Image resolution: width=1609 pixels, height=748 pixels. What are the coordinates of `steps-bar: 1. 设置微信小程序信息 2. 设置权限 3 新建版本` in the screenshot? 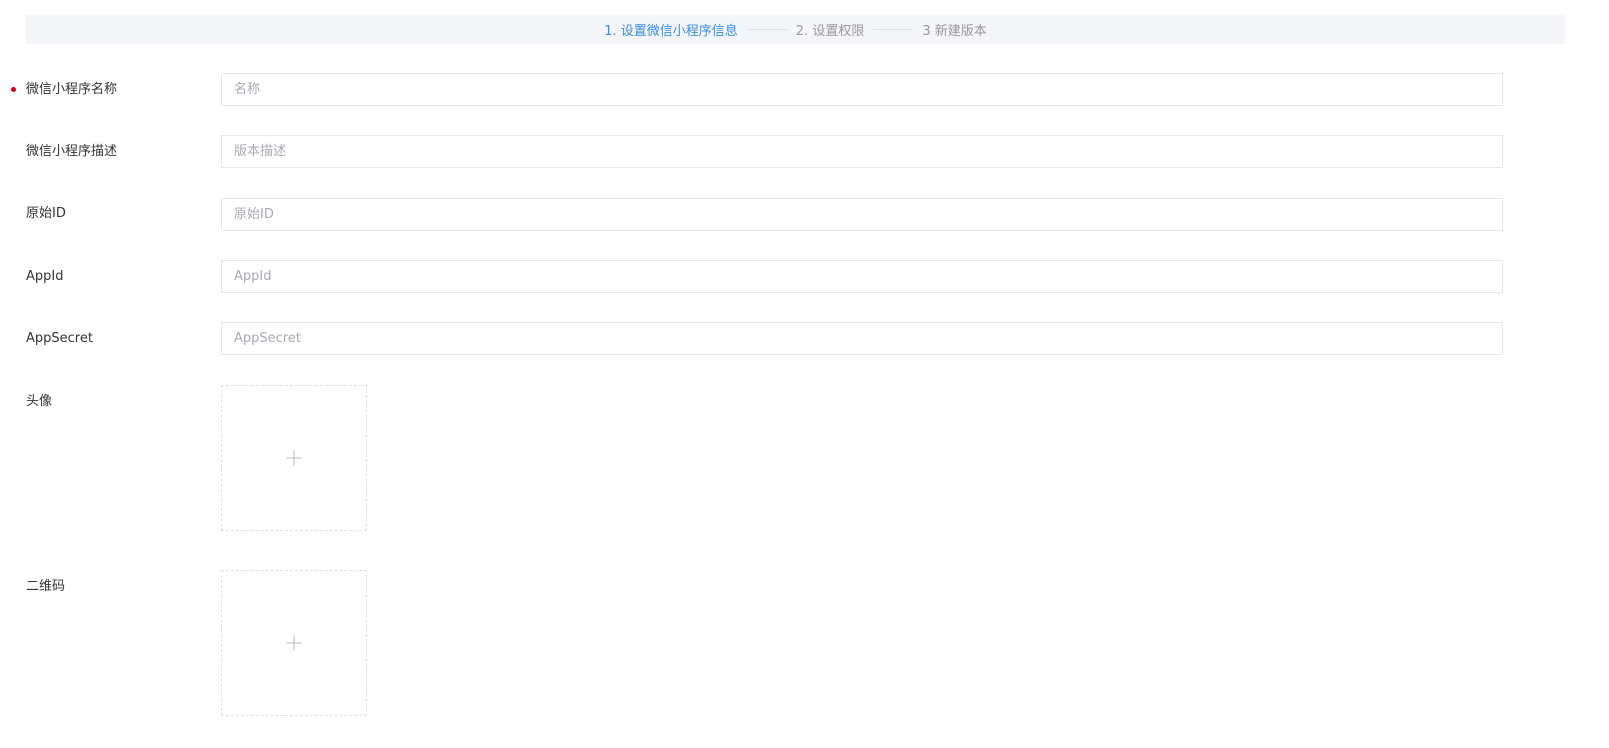 It's located at (795, 29).